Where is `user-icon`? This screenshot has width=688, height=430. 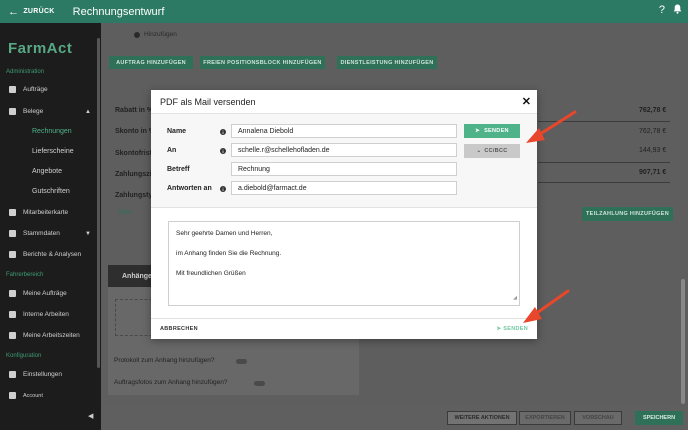 user-icon is located at coordinates (12, 395).